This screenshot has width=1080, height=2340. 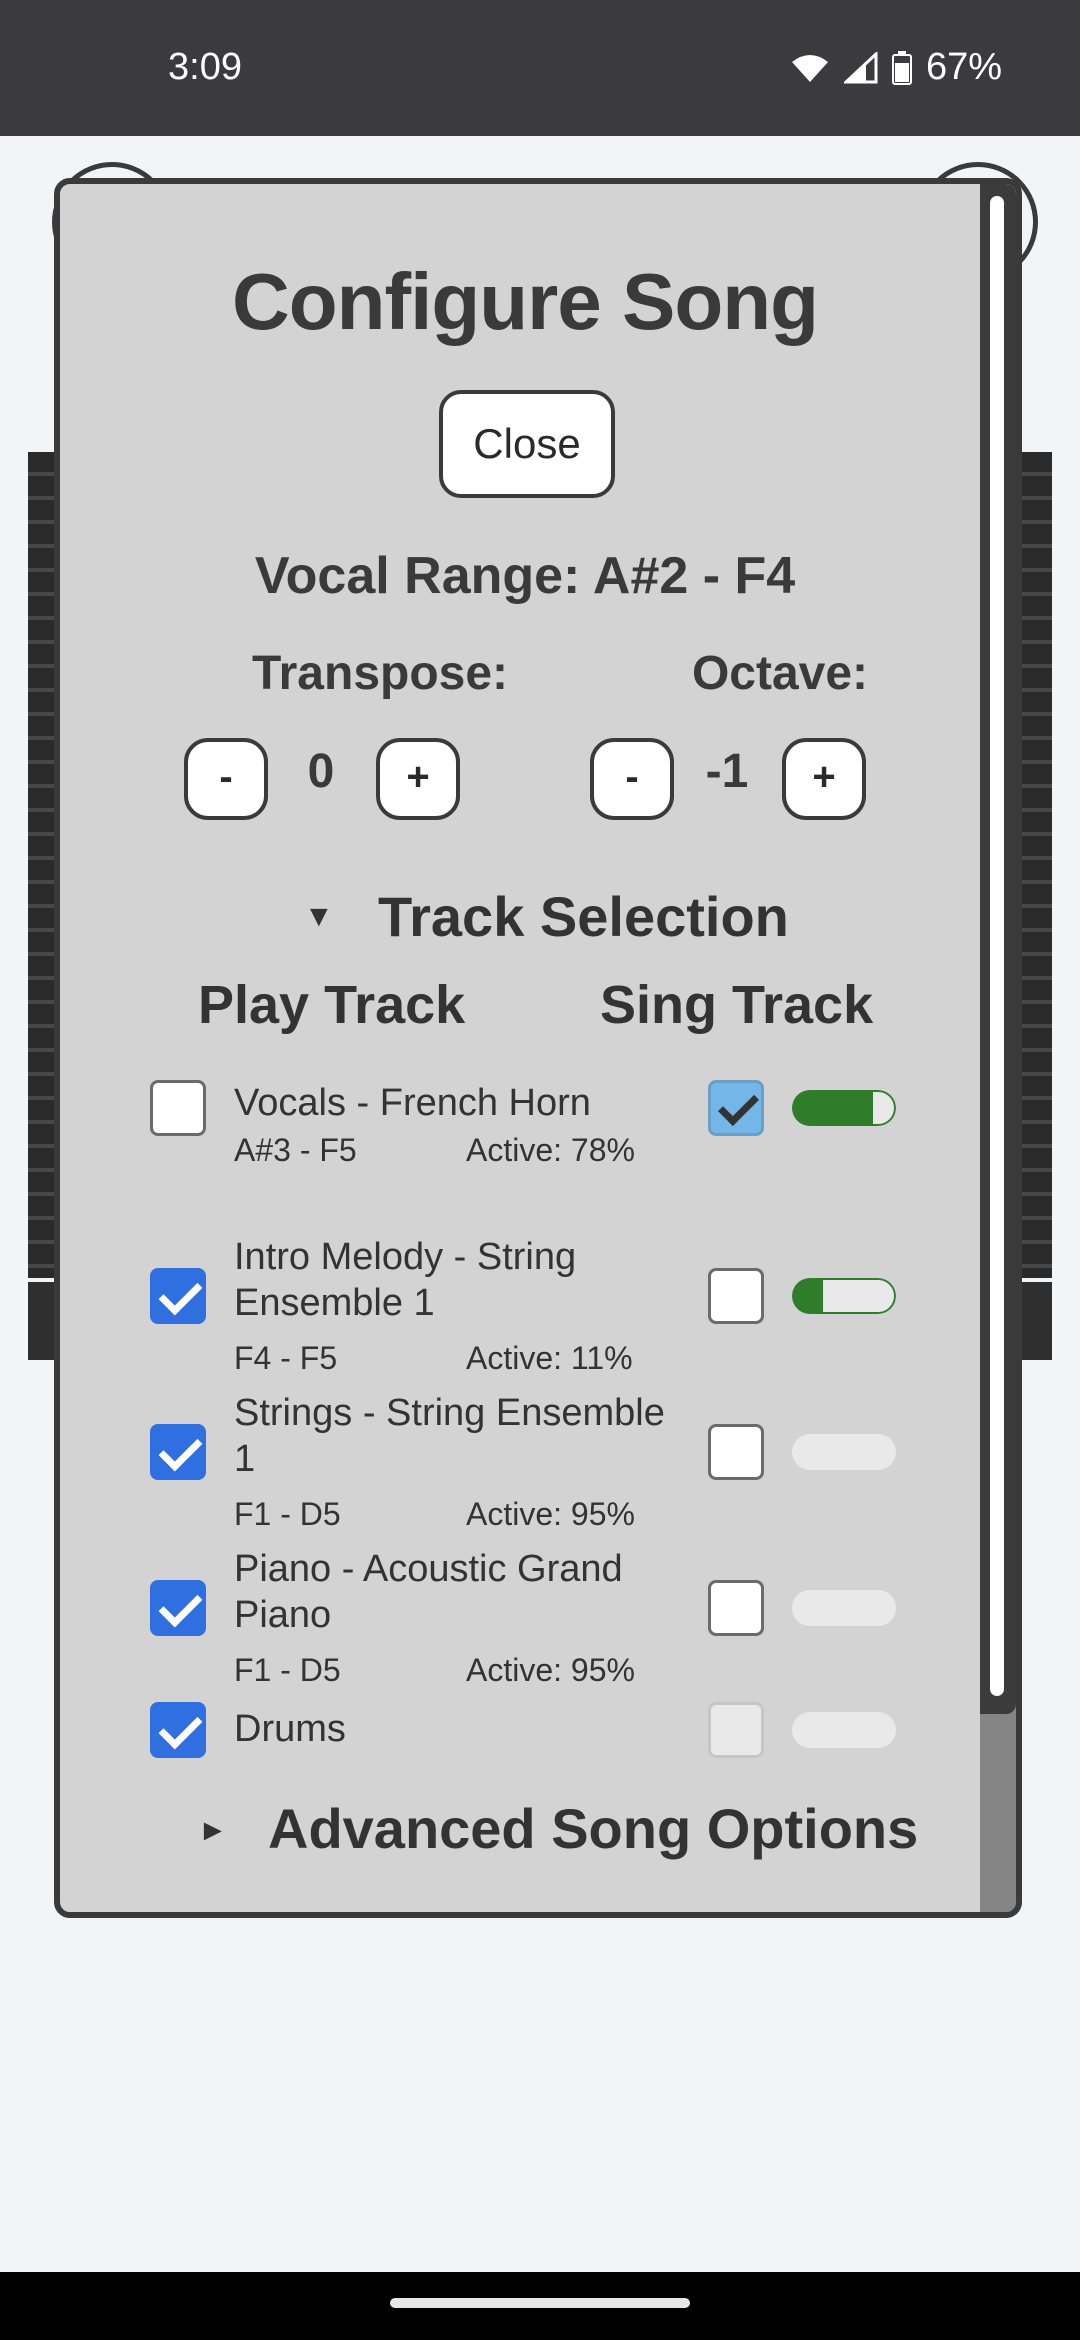 I want to click on close-button: Close, so click(x=527, y=444).